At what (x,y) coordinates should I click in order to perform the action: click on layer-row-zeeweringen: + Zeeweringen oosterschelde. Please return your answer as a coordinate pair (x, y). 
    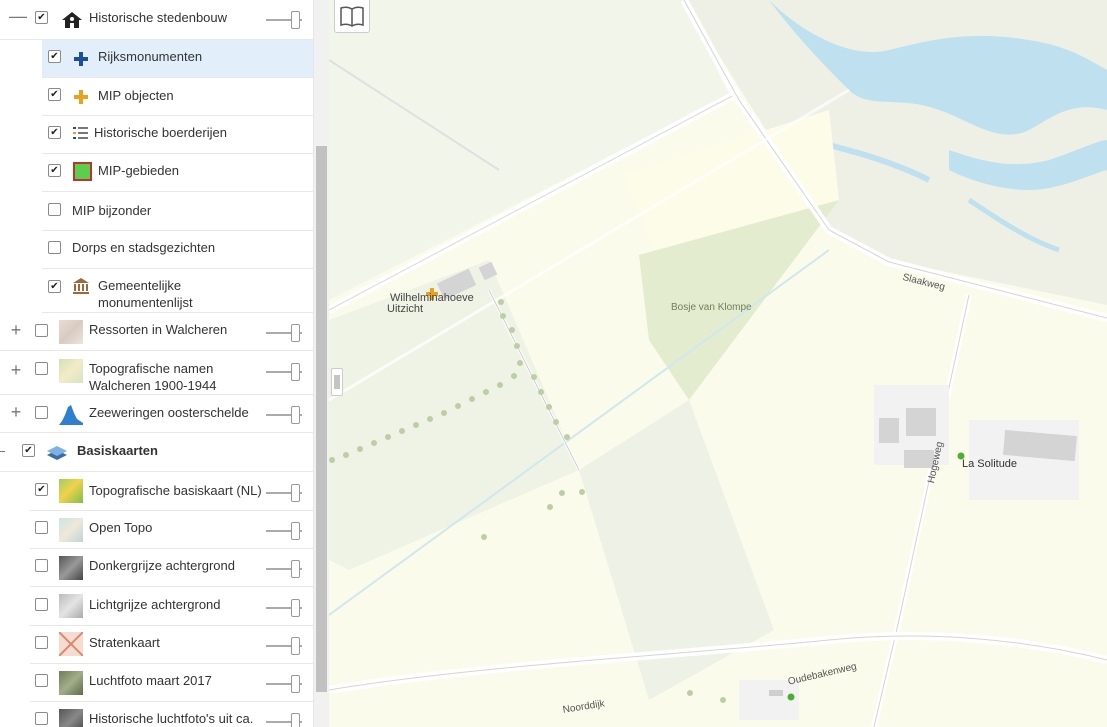
    Looking at the image, I should click on (156, 414).